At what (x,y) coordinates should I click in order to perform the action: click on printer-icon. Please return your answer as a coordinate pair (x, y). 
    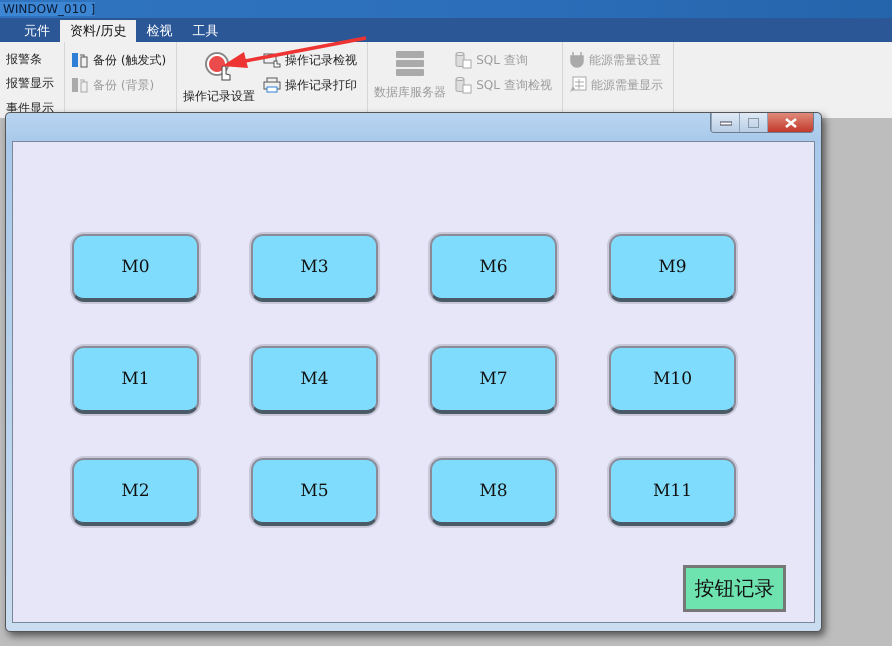
    Looking at the image, I should click on (272, 85).